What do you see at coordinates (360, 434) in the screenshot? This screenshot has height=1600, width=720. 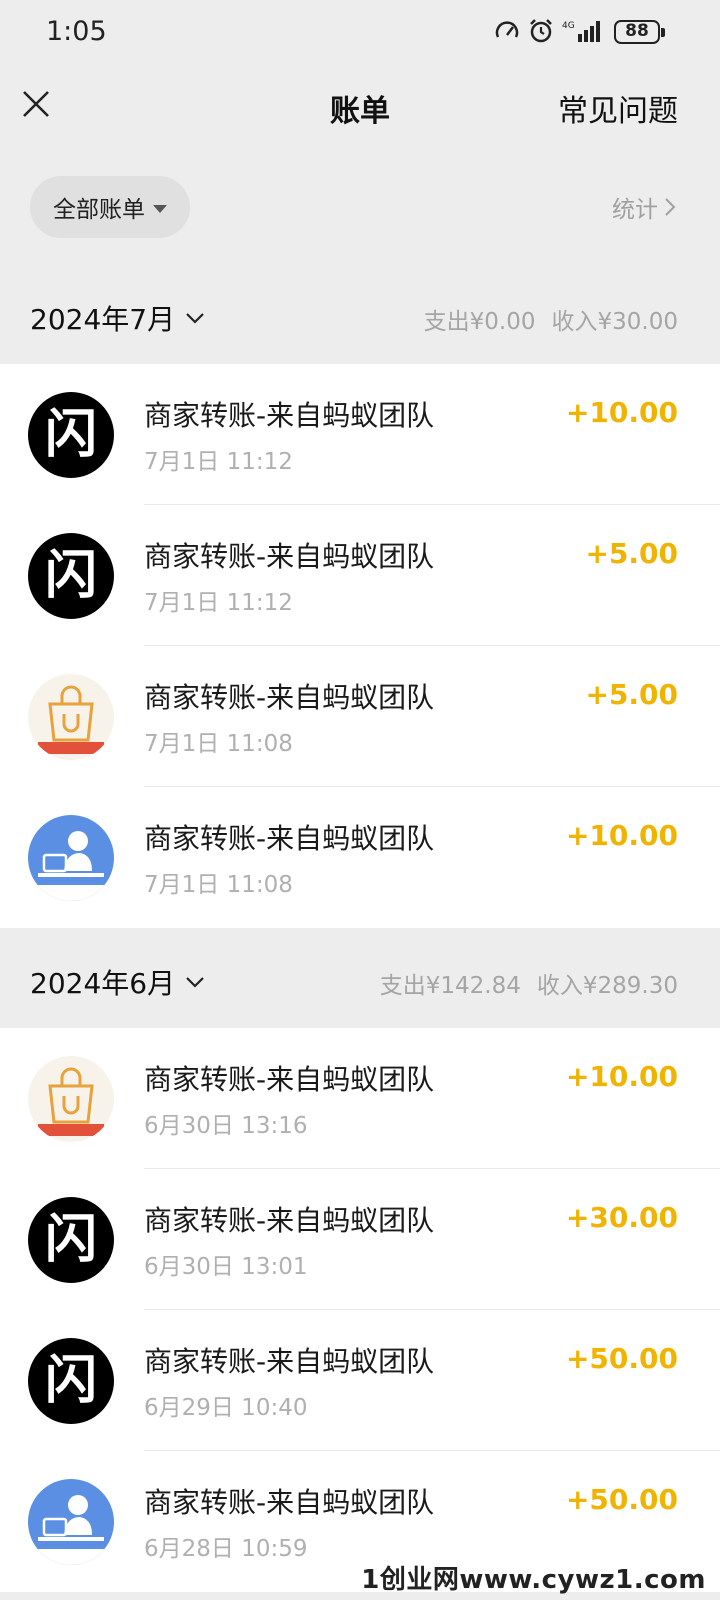 I see `transaction-row: 闪商家转账-来自蚂蚁团队 7月1日 11:12 +10.00` at bounding box center [360, 434].